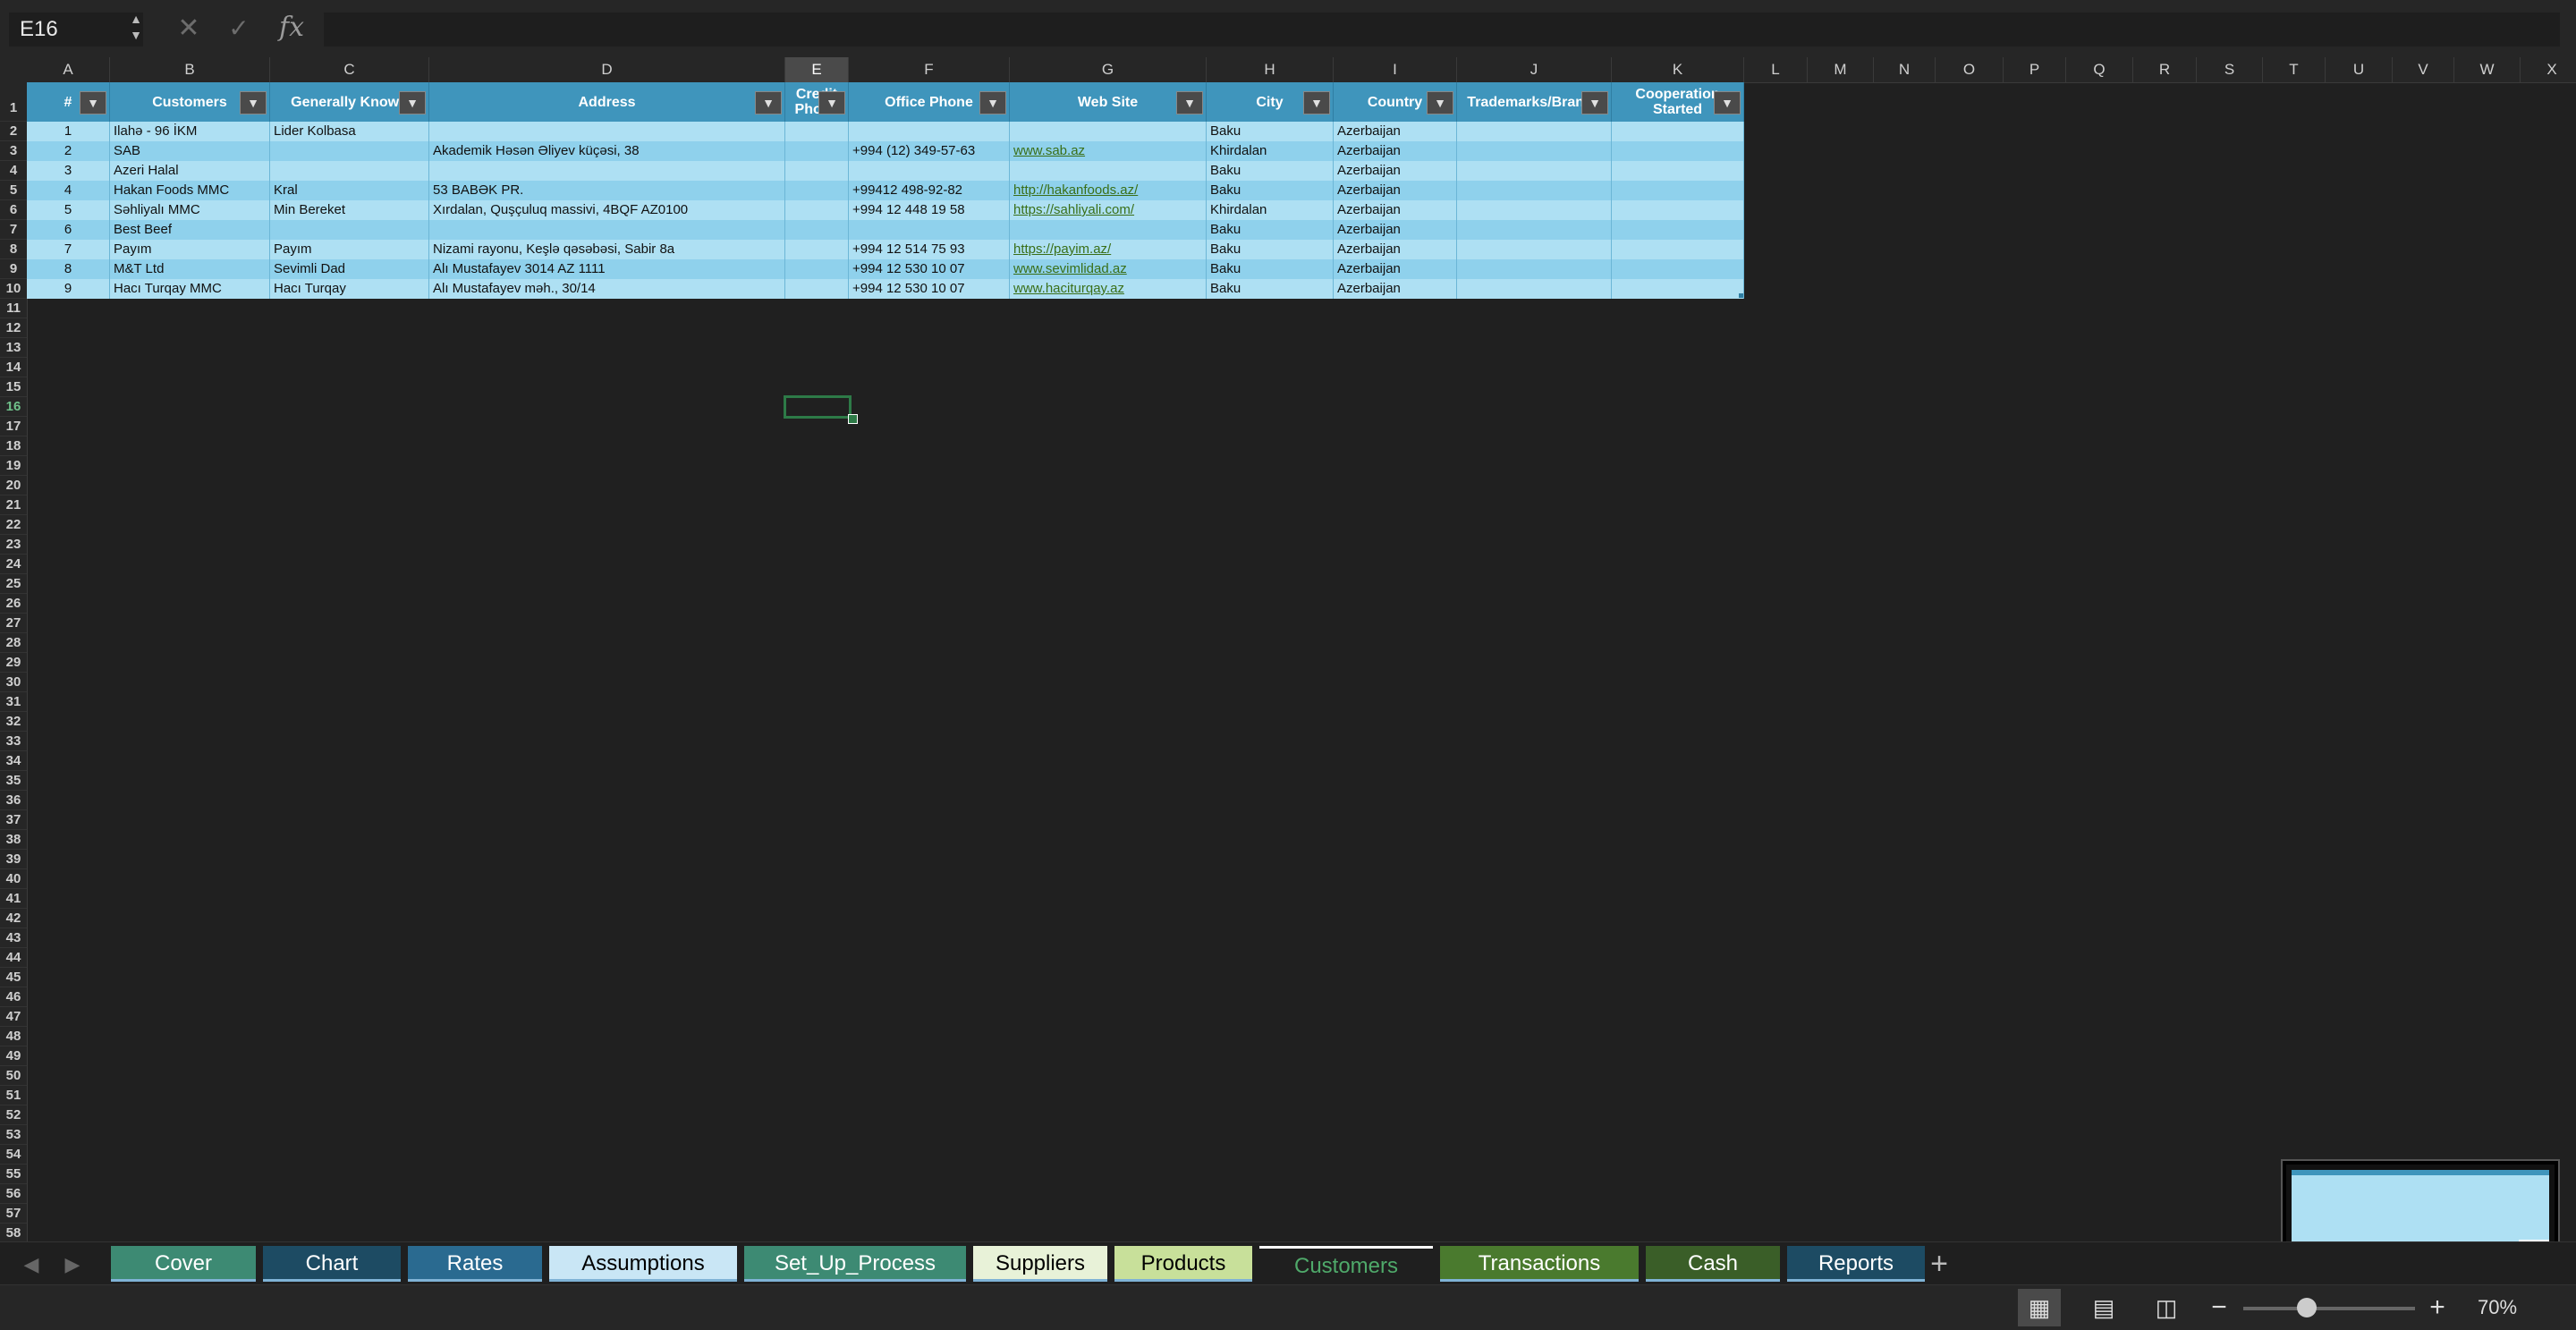 Image resolution: width=2576 pixels, height=1330 pixels. What do you see at coordinates (607, 269) in the screenshot?
I see `table-cell: Alı Mustafayev 3014 AZ 1111` at bounding box center [607, 269].